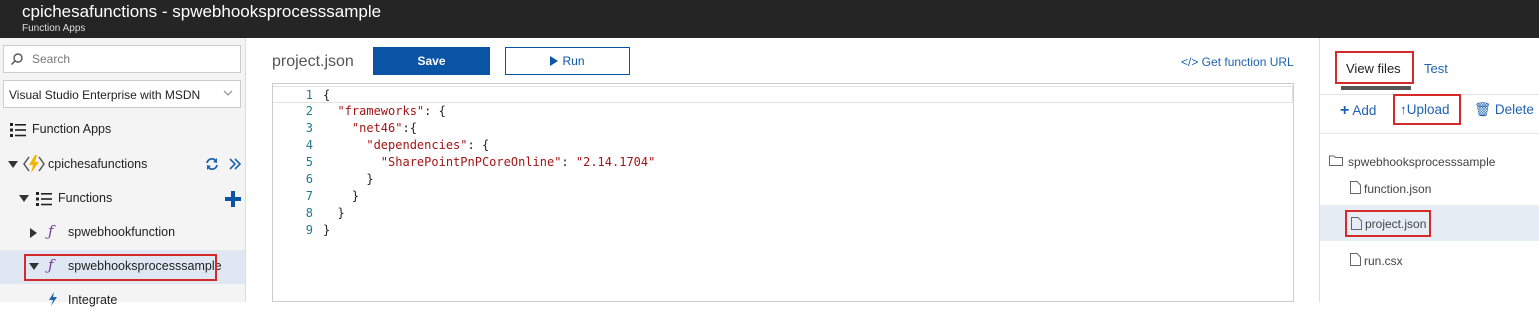  What do you see at coordinates (554, 61) in the screenshot?
I see `play-icon` at bounding box center [554, 61].